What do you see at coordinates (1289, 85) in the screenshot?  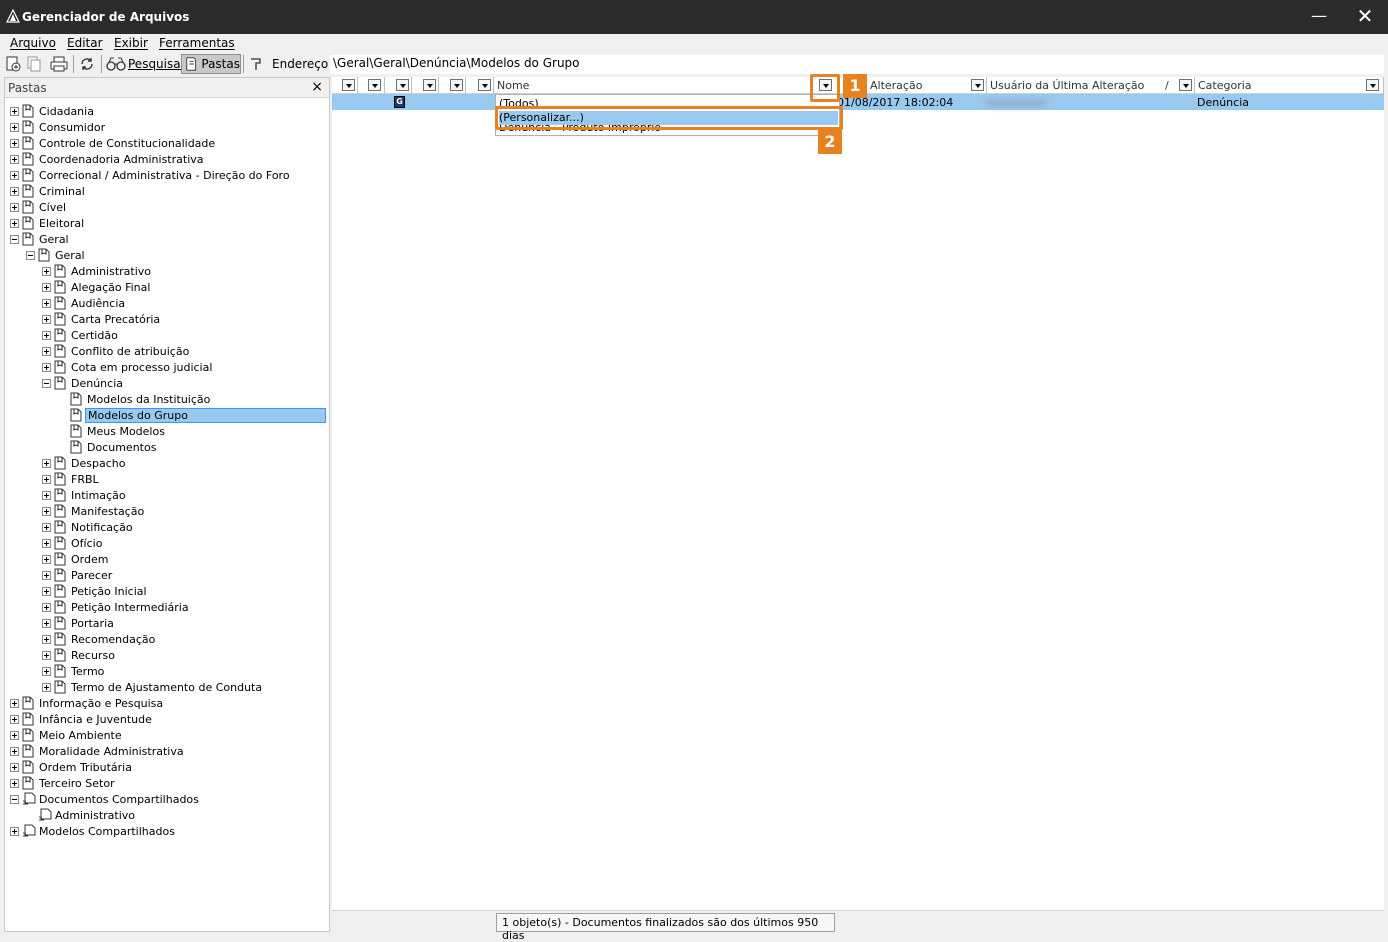 I see `column-header-categoria: Categoria` at bounding box center [1289, 85].